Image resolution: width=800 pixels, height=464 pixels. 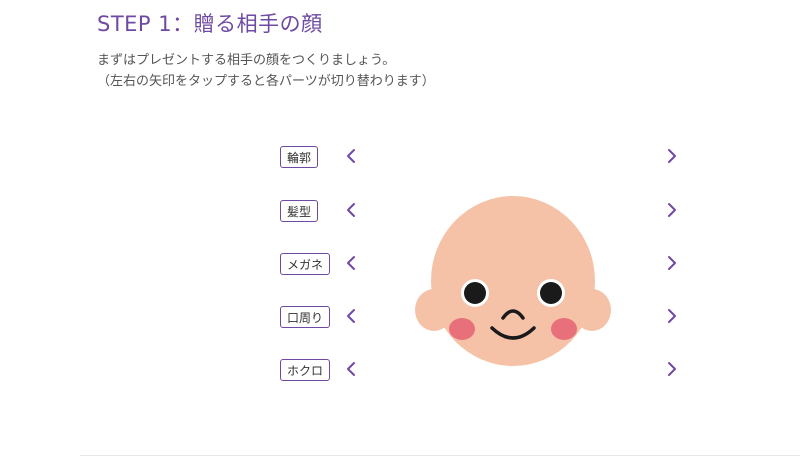 What do you see at coordinates (462, 329) in the screenshot?
I see `left-cheek` at bounding box center [462, 329].